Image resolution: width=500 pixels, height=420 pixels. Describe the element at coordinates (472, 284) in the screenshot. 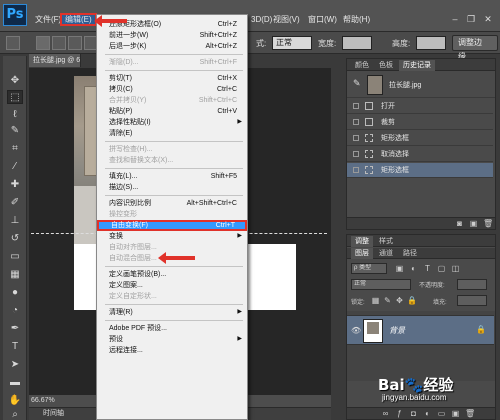

I see `opacity-field` at that location.